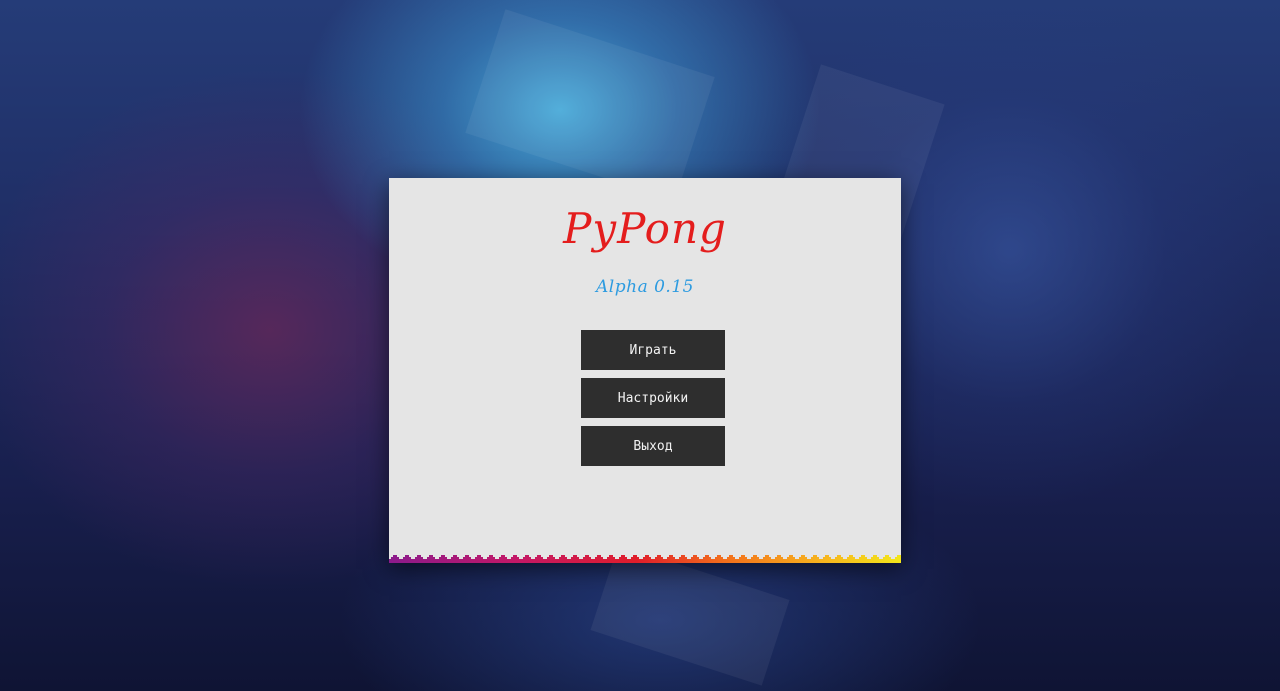  I want to click on play-button: Играть, so click(653, 350).